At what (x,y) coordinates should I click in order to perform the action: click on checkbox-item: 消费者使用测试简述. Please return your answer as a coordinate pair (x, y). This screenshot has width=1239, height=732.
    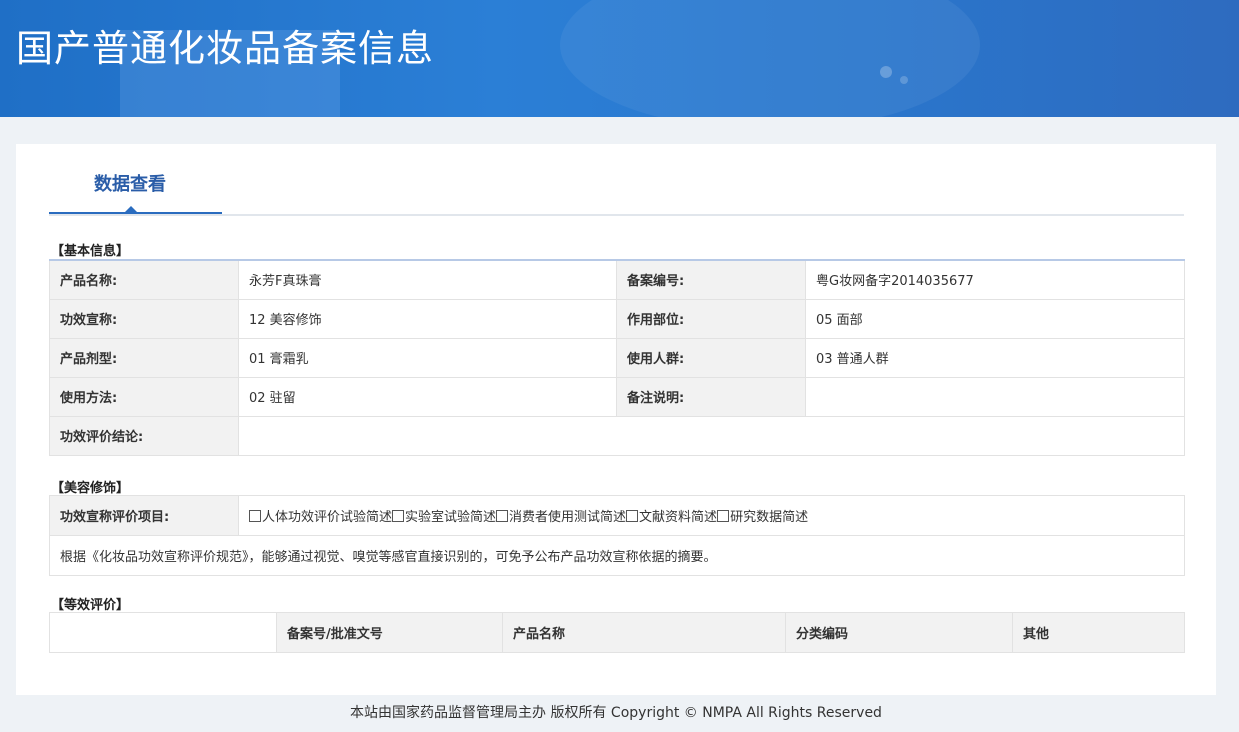
    Looking at the image, I should click on (561, 517).